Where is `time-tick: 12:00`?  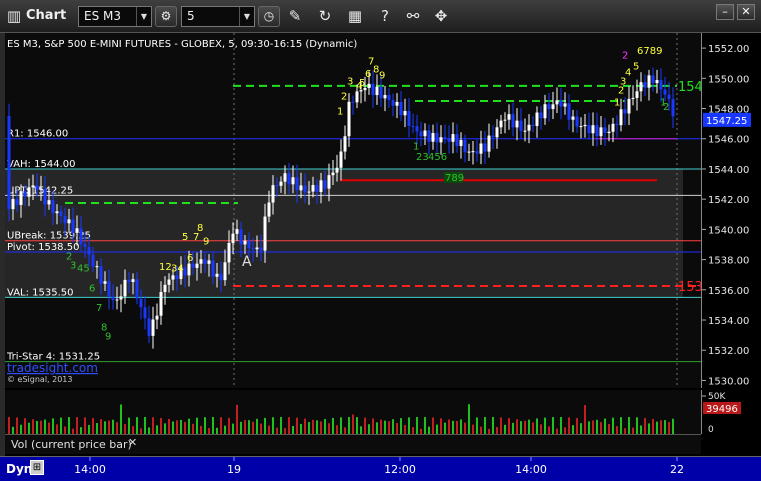 time-tick: 12:00 is located at coordinates (400, 469).